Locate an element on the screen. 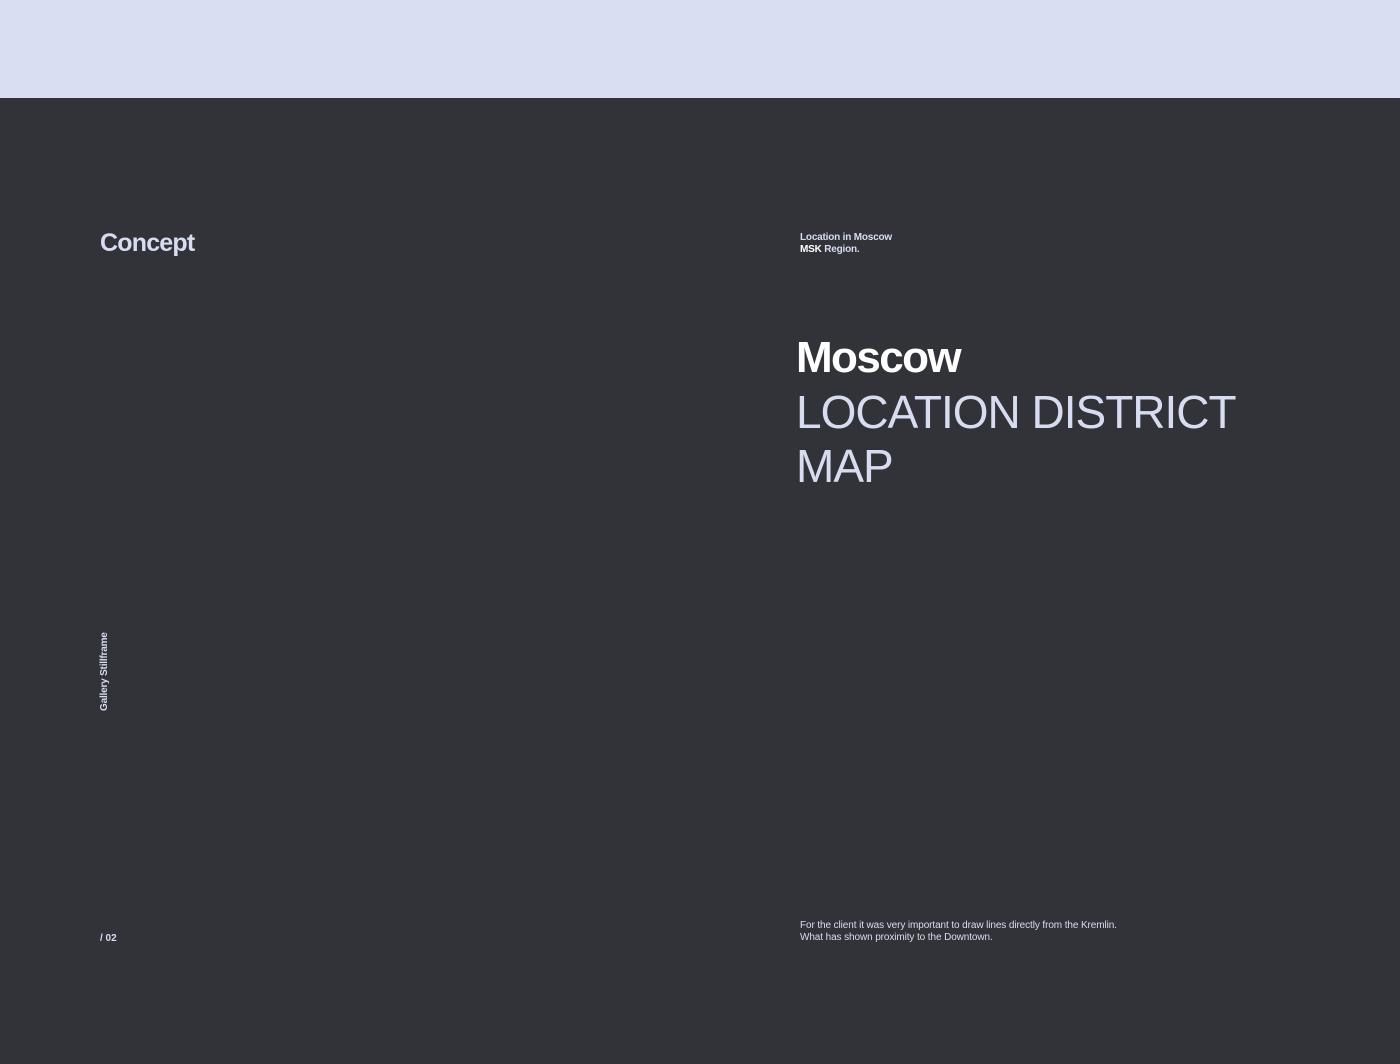 The height and width of the screenshot is (1064, 1400). location-note: Location in Moscow MSK Region. is located at coordinates (846, 244).